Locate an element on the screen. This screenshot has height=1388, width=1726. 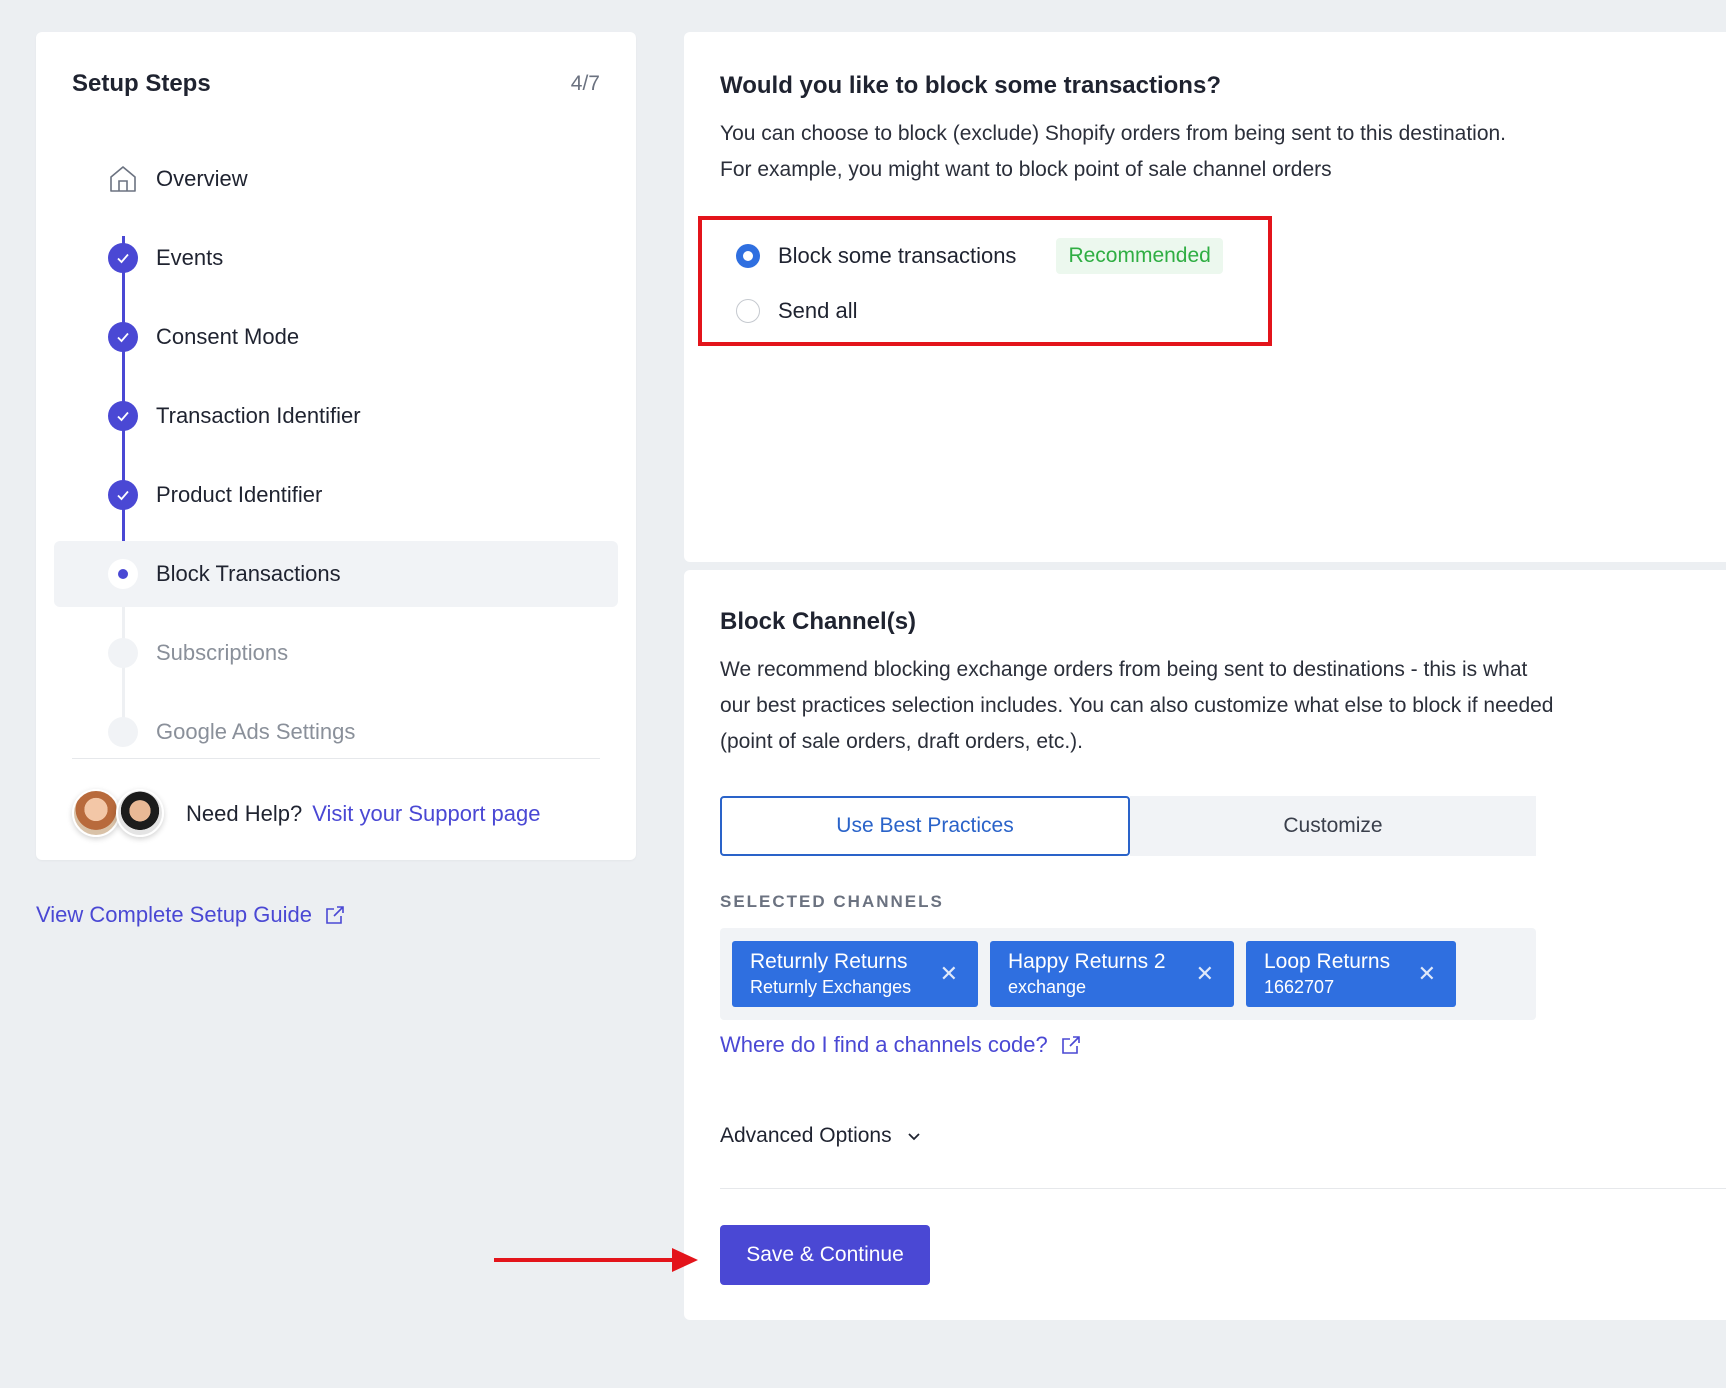
save-continue-button: Save & Continue is located at coordinates (825, 1255).